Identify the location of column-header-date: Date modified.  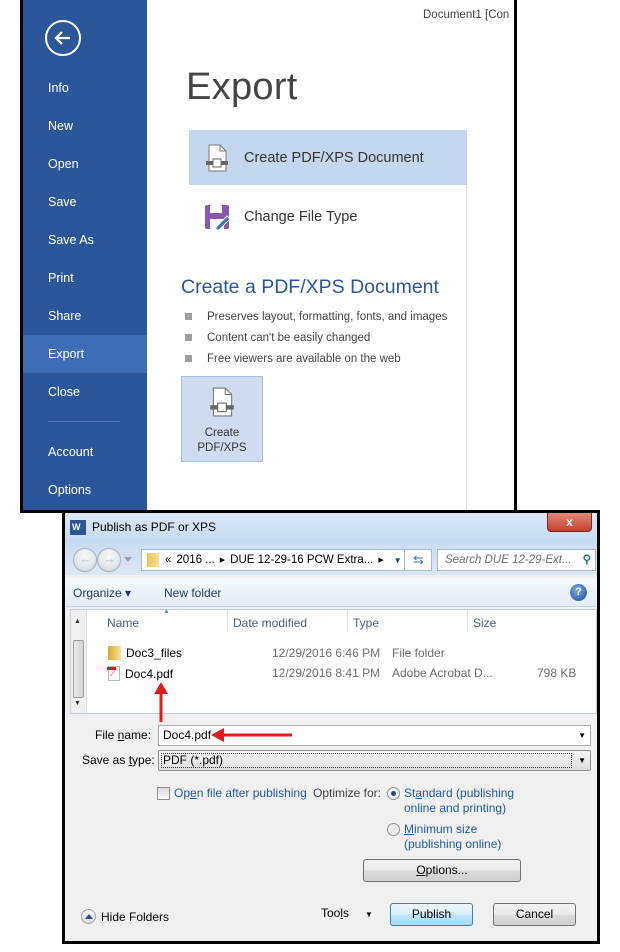
(270, 623).